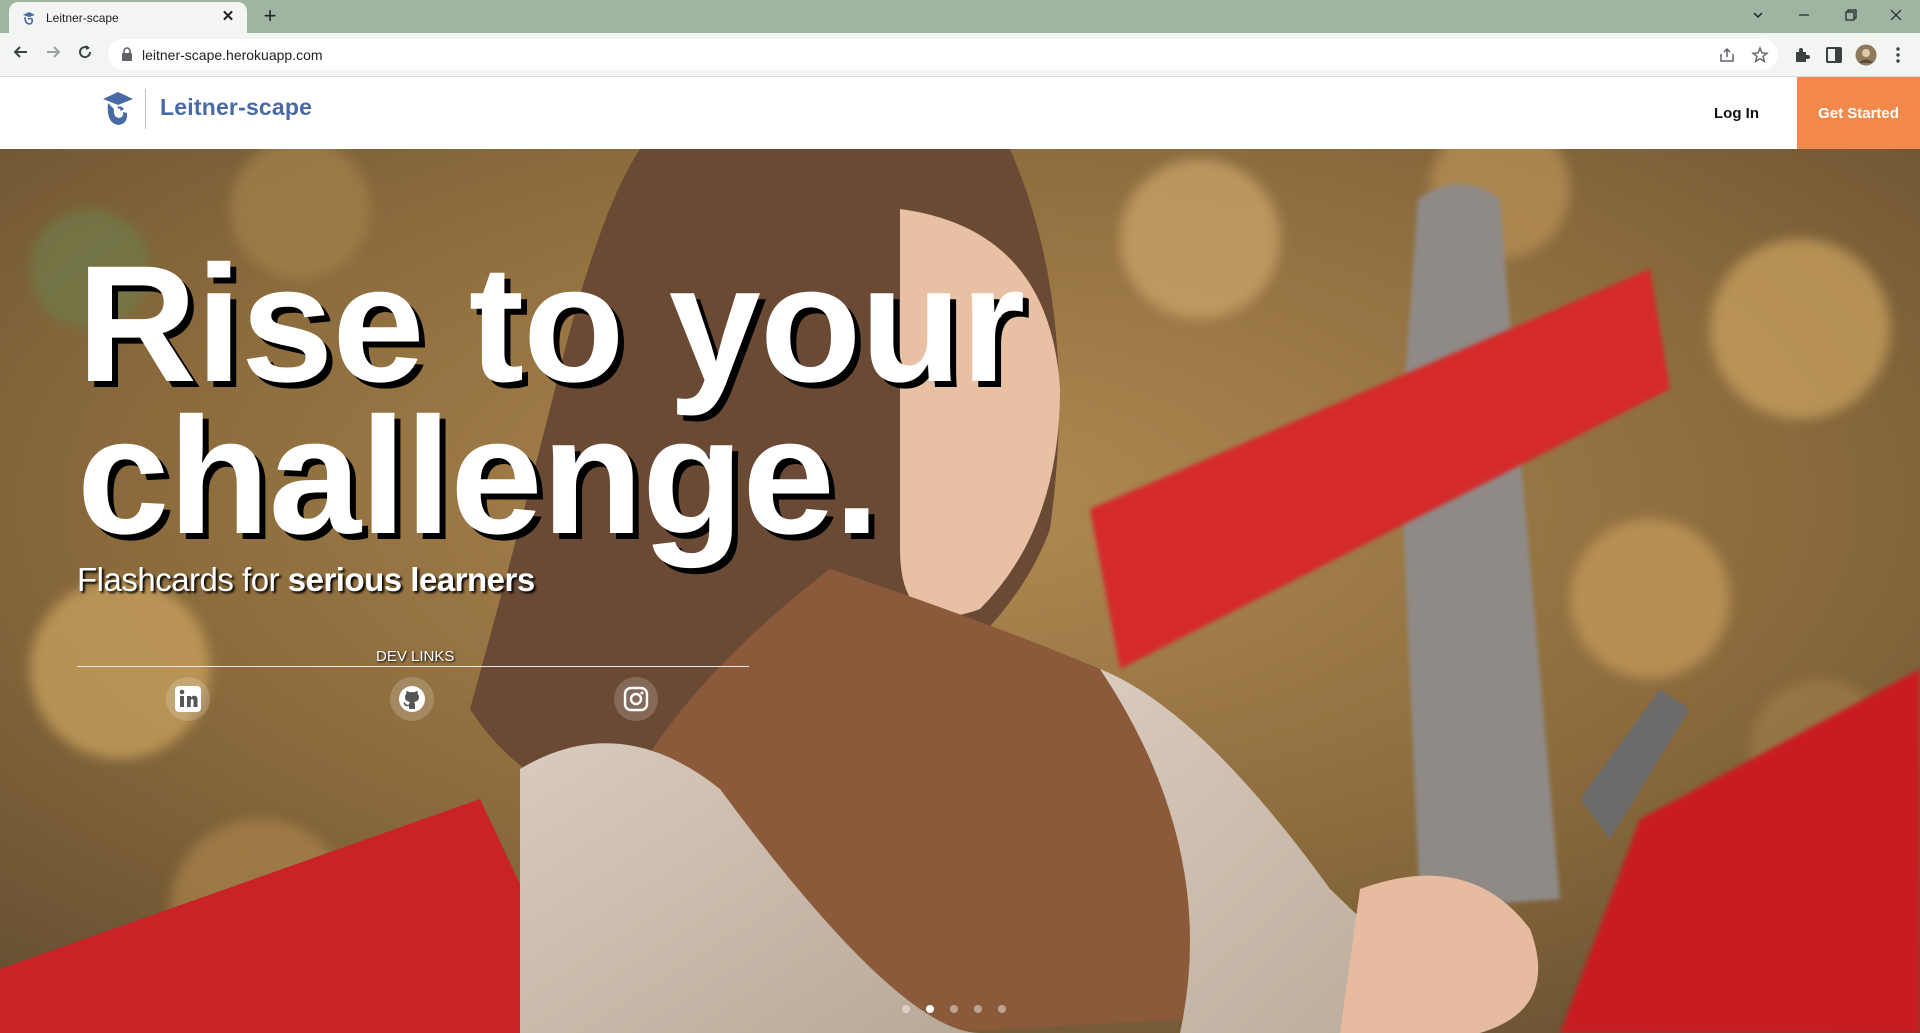  What do you see at coordinates (1898, 55) in the screenshot?
I see `browser-menu-icon` at bounding box center [1898, 55].